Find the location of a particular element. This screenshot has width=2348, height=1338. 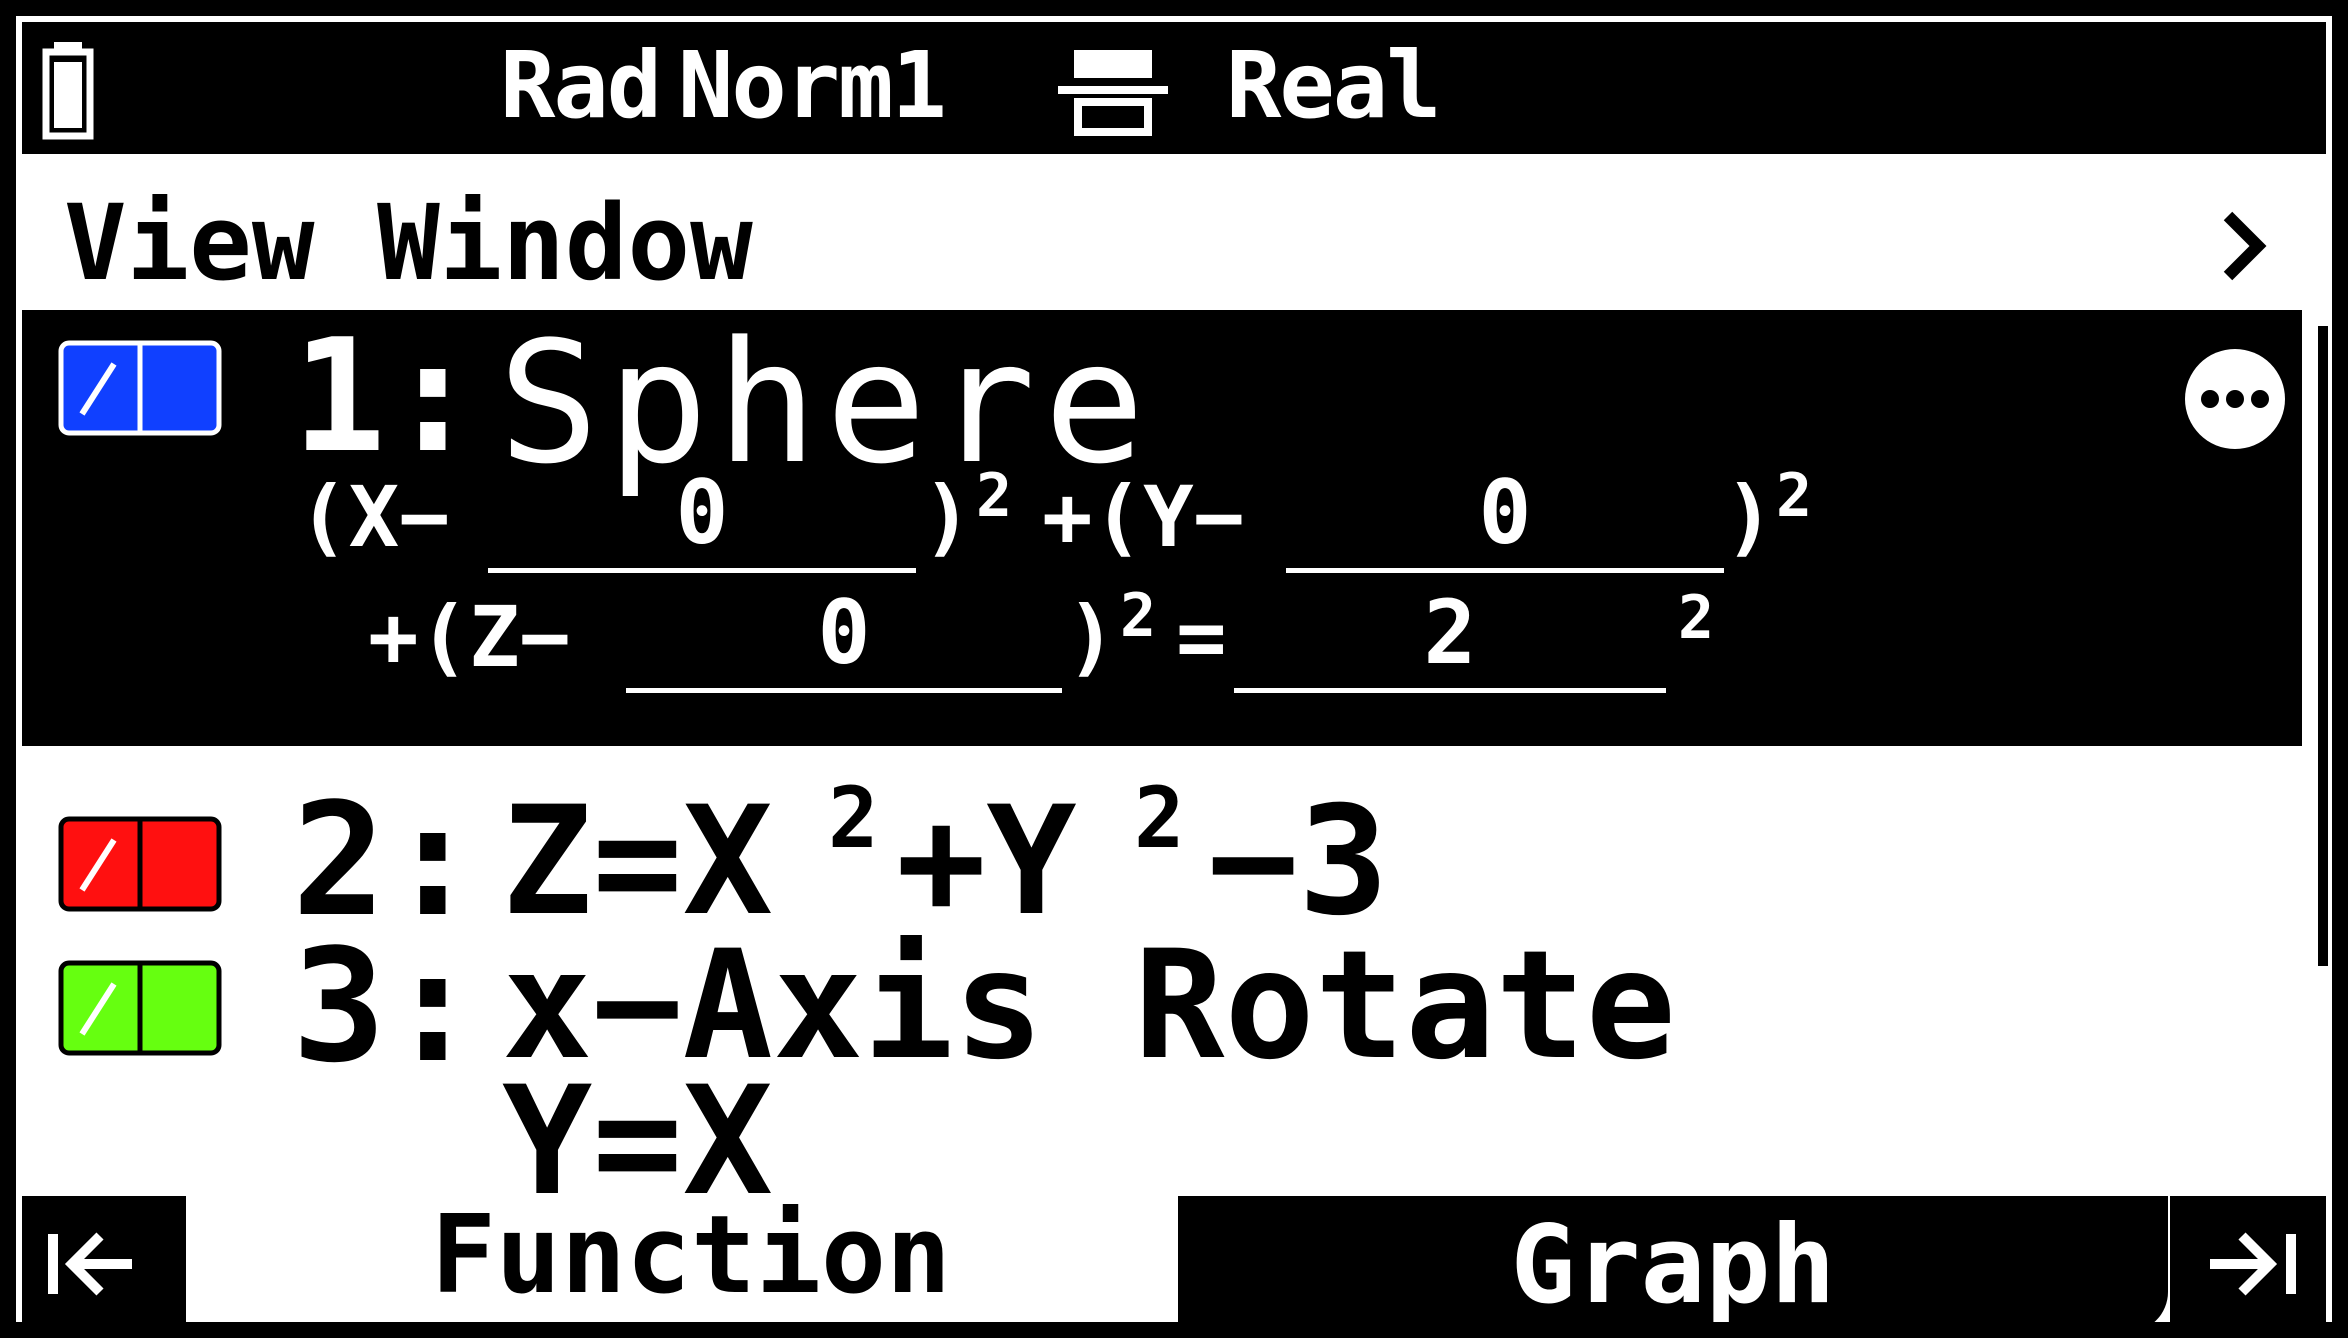

view-window-label: View Window is located at coordinates (408, 243).